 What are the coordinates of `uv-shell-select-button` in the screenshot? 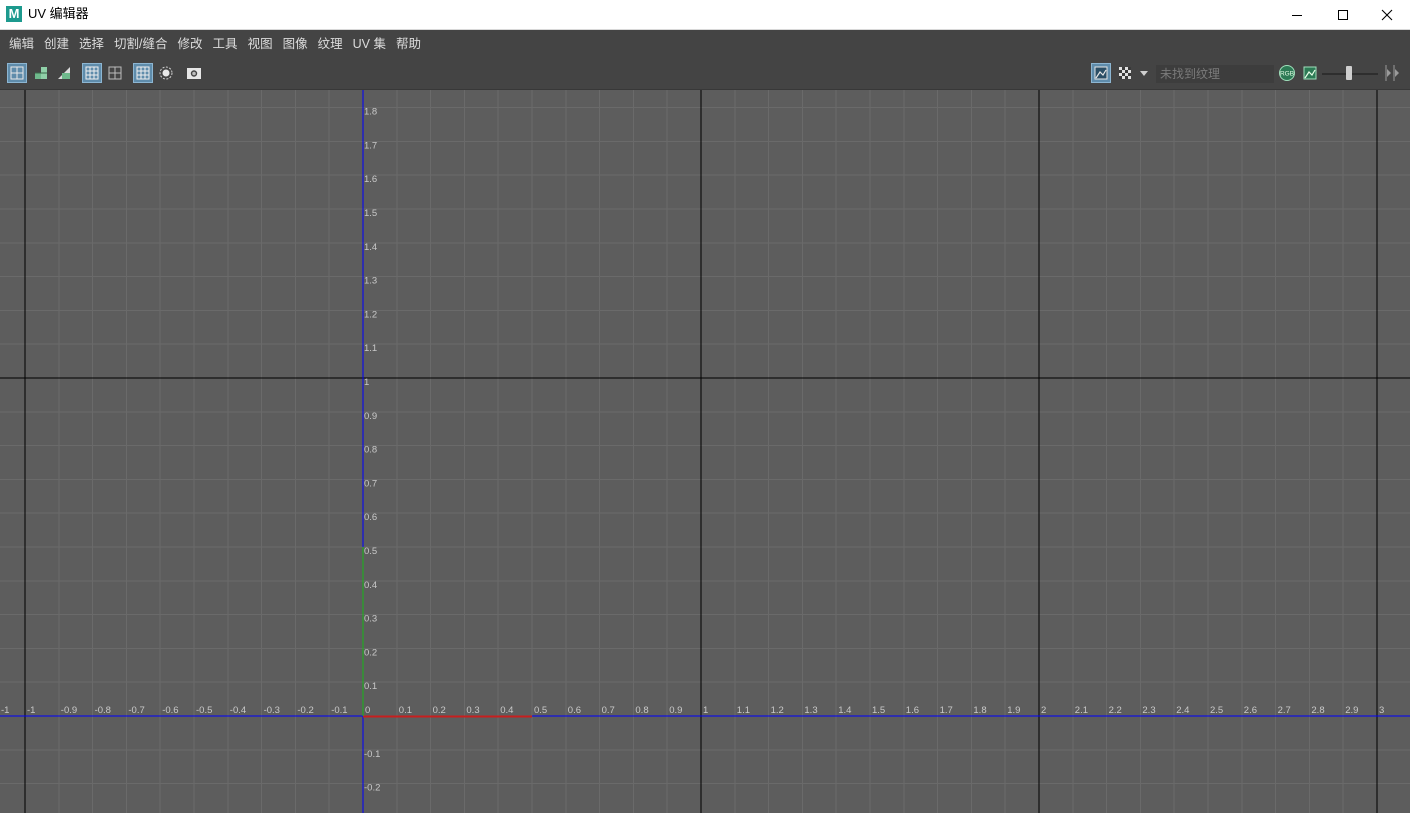 It's located at (17, 73).